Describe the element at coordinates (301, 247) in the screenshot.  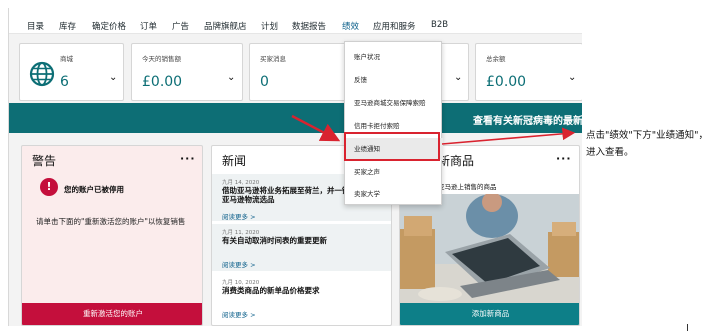
I see `news-item: 九月 11, 2020 有关自动取消时间表的重要更新 阅读更多 >` at that location.